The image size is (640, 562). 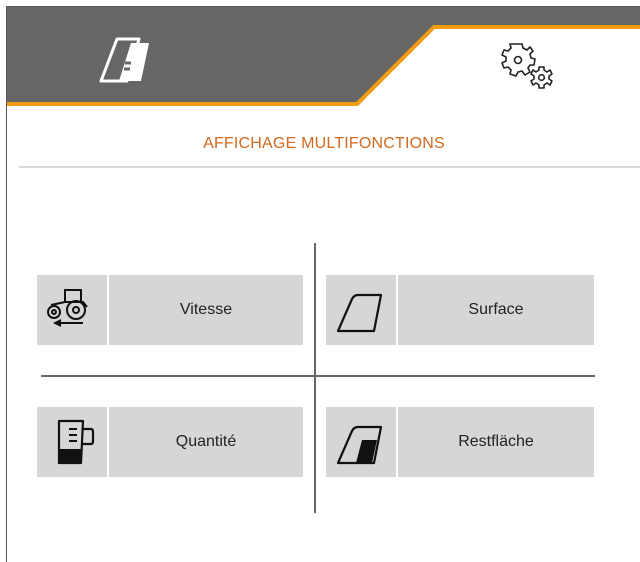 What do you see at coordinates (124, 60) in the screenshot?
I see `field-icon` at bounding box center [124, 60].